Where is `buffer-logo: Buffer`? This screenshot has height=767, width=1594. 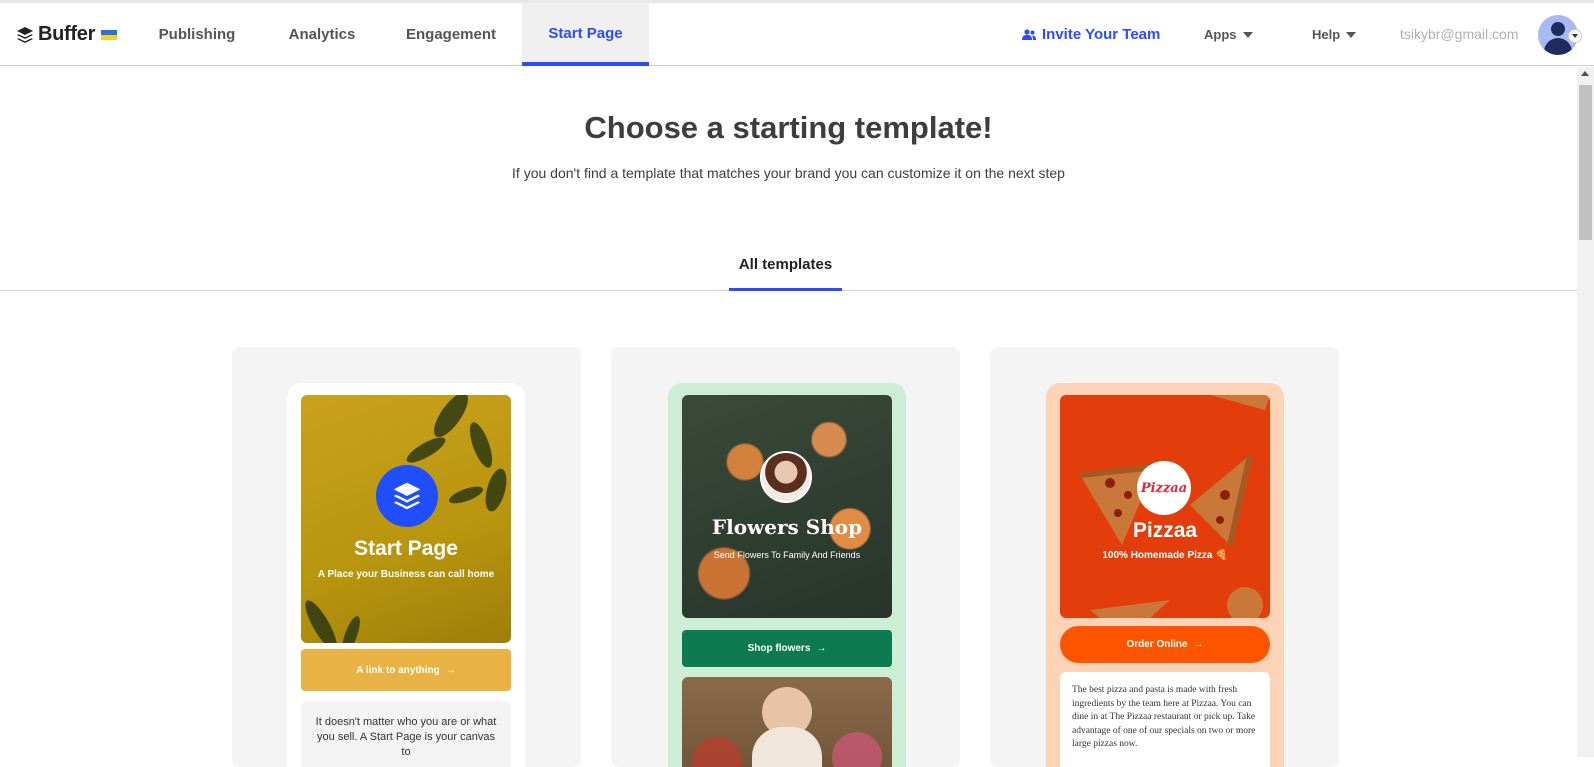
buffer-logo: Buffer is located at coordinates (67, 34).